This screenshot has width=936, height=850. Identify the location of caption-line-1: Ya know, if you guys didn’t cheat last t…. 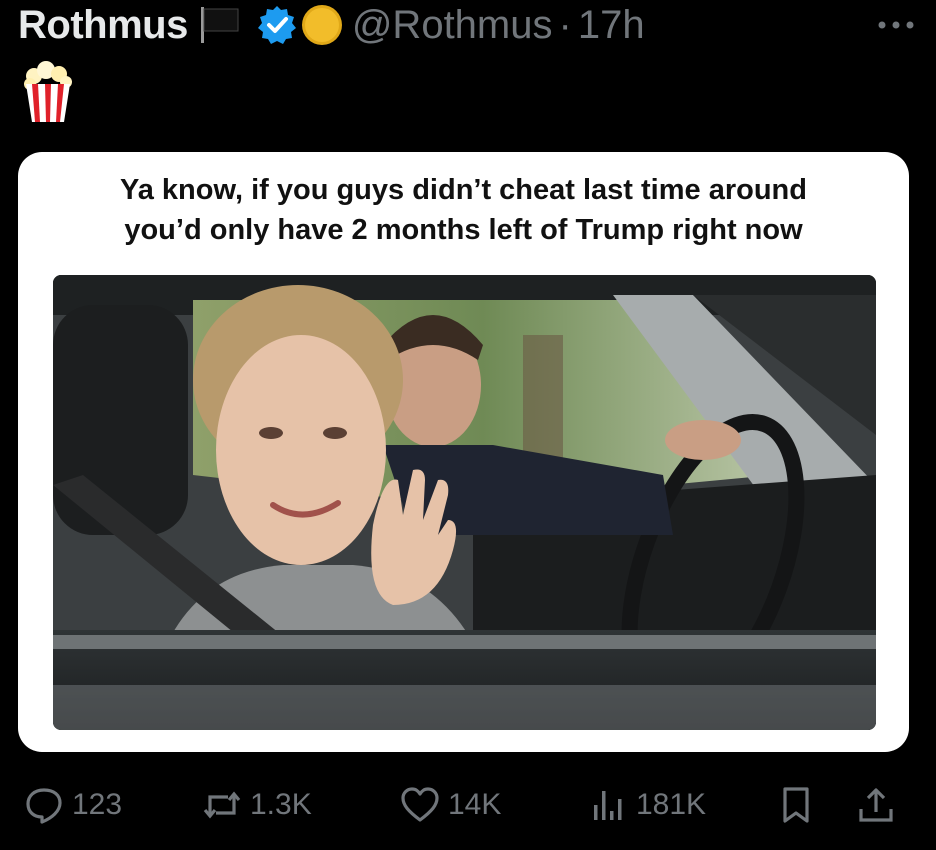
(463, 190).